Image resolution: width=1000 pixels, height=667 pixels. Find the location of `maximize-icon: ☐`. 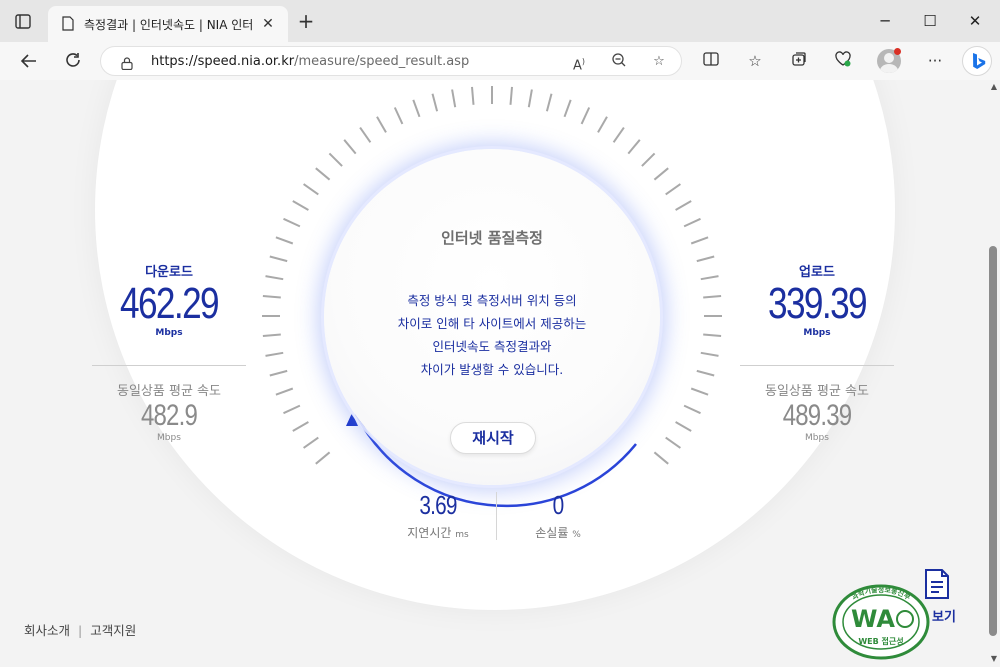

maximize-icon: ☐ is located at coordinates (930, 21).